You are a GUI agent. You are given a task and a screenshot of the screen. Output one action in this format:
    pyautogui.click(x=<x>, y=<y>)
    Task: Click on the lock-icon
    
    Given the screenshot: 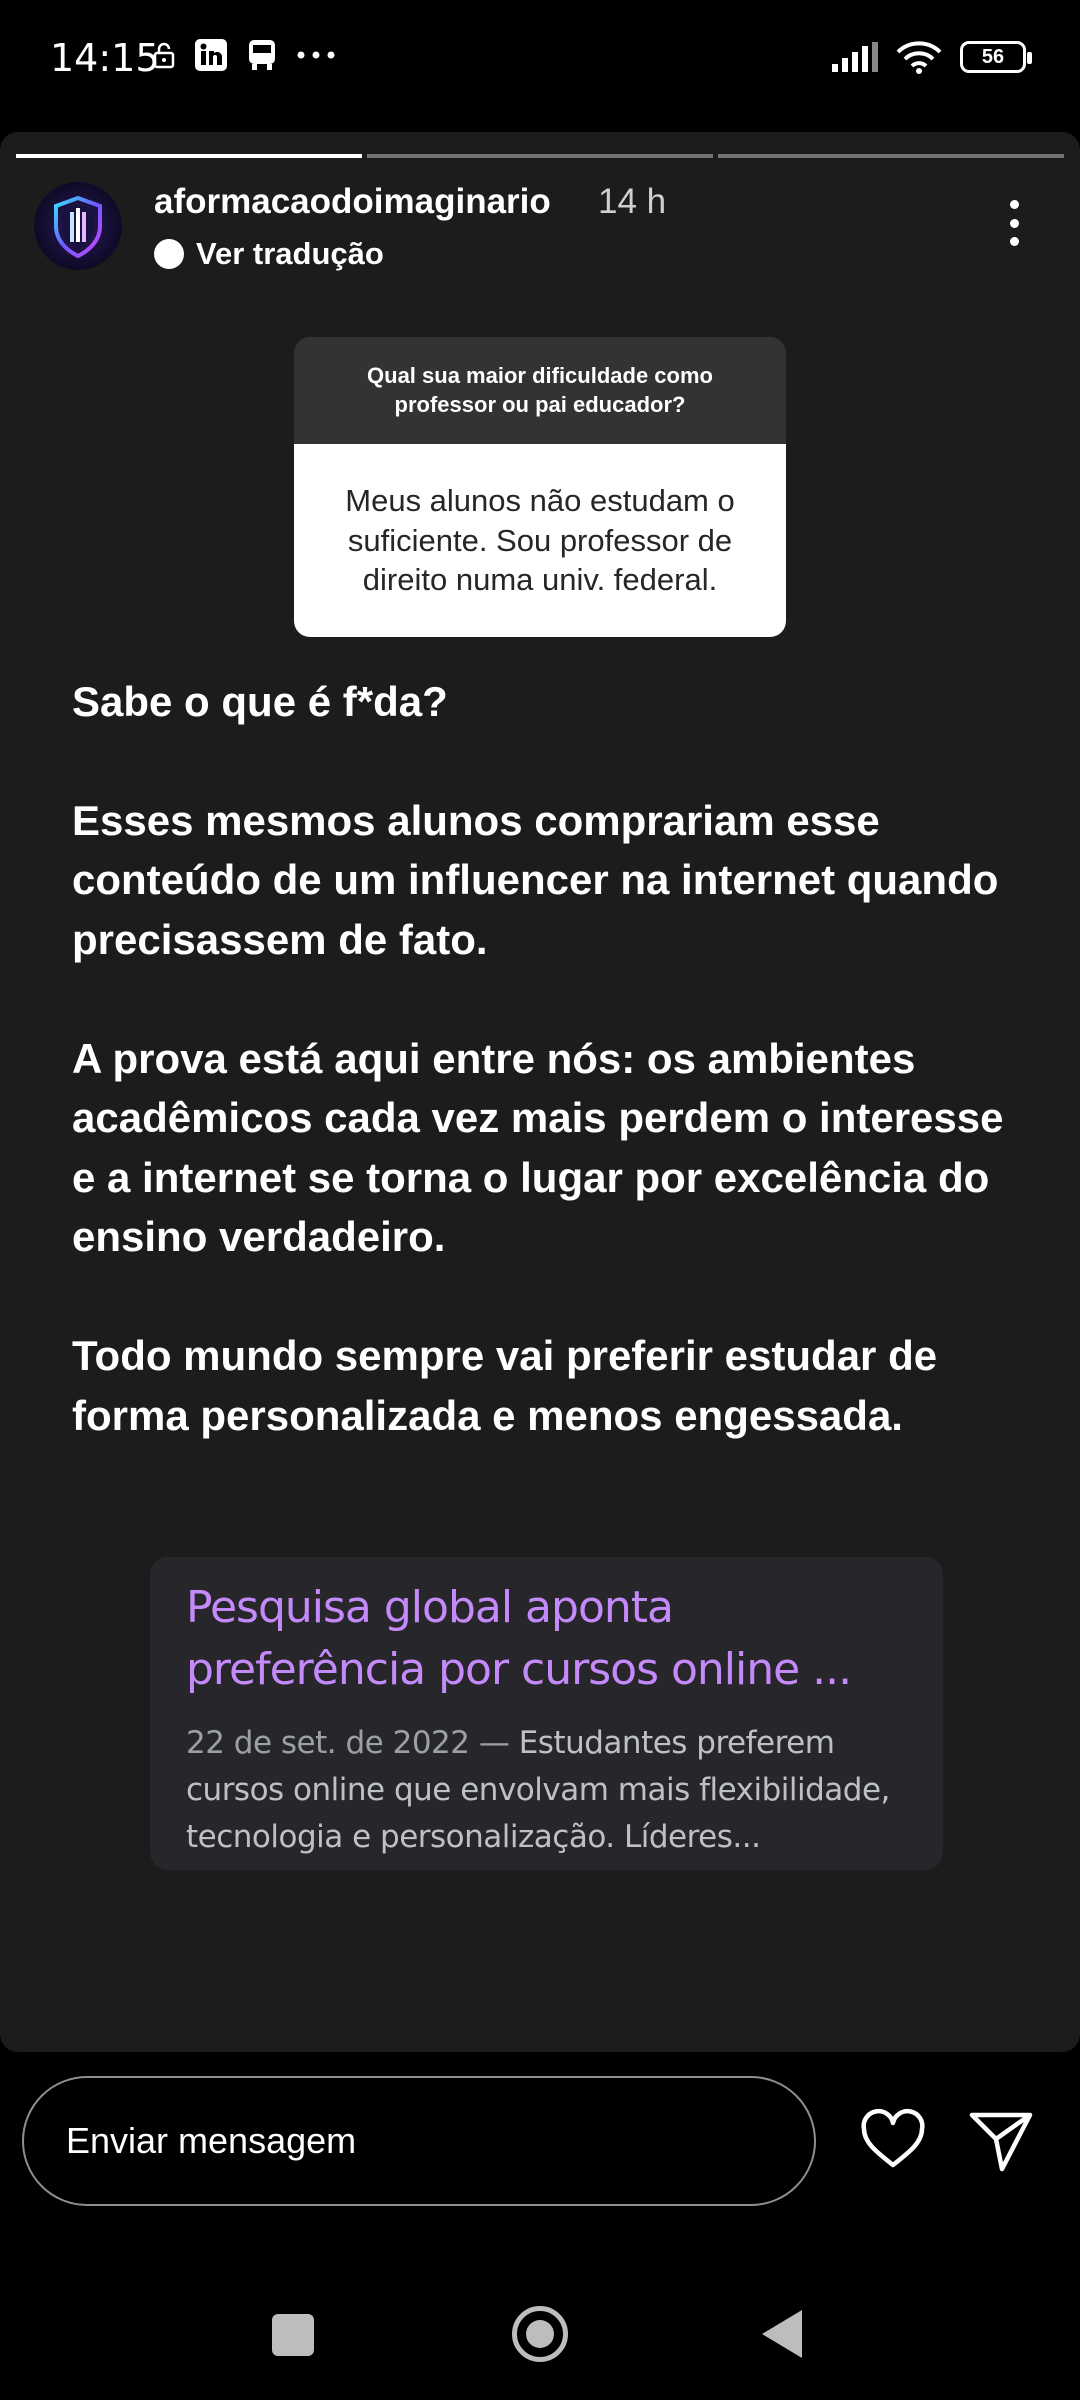 What is the action you would take?
    pyautogui.click(x=164, y=55)
    